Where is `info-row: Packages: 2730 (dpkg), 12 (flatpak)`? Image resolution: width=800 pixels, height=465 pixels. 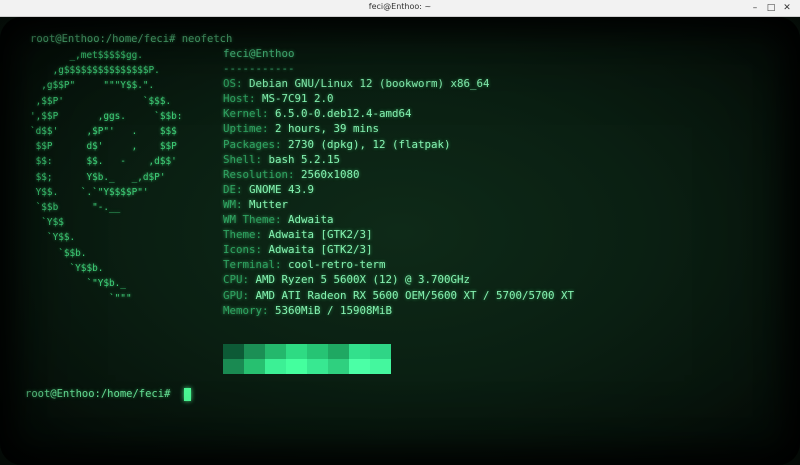 info-row: Packages: 2730 (dpkg), 12 (flatpak) is located at coordinates (398, 144).